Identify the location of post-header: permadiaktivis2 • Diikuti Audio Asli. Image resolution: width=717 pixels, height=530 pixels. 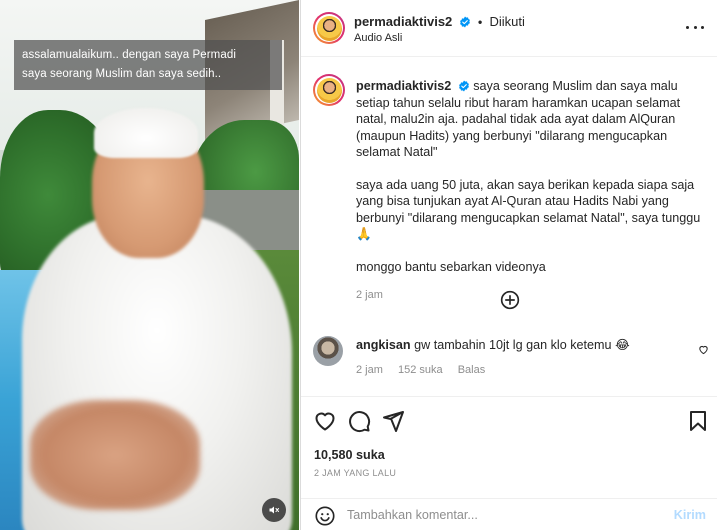
(509, 28).